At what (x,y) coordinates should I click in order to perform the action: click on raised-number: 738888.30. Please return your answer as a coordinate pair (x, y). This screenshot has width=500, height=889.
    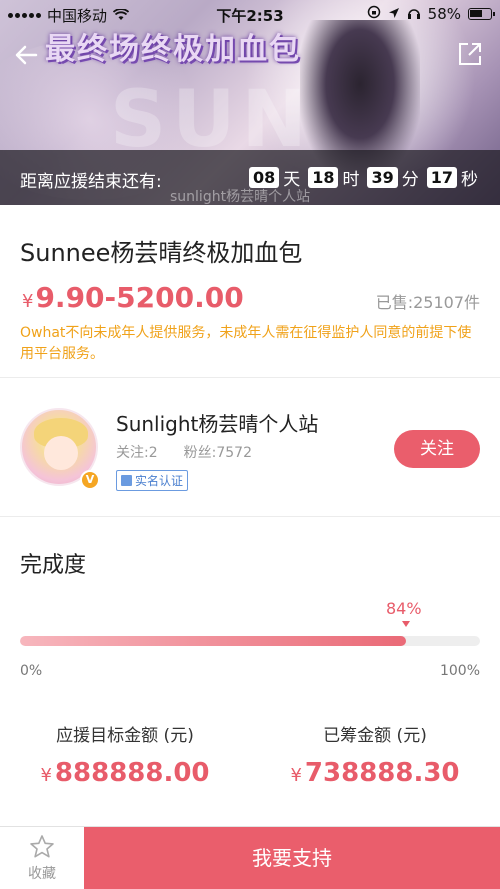
    Looking at the image, I should click on (382, 773).